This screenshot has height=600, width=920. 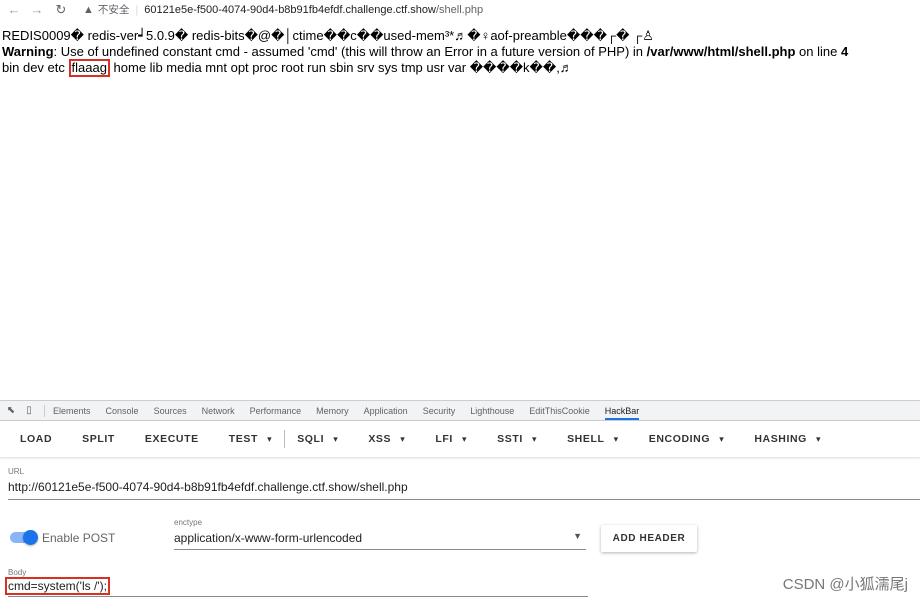 What do you see at coordinates (88, 10) in the screenshot?
I see `warning-triangle-icon: ▲` at bounding box center [88, 10].